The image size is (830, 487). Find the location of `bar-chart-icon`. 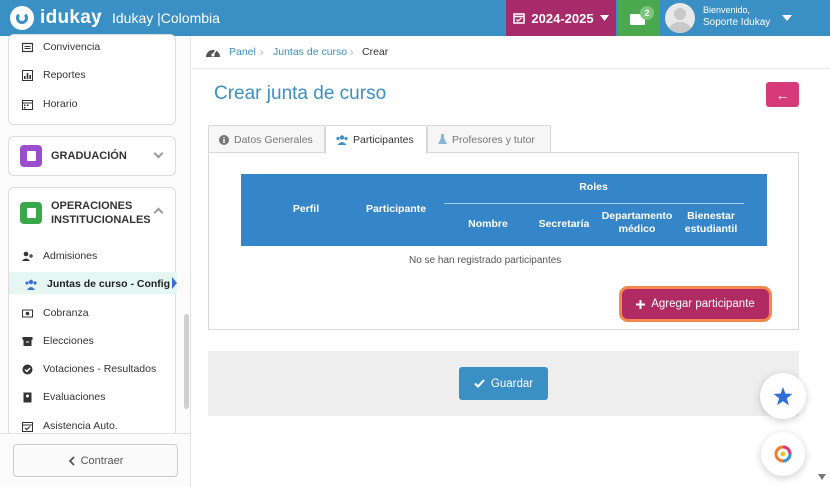

bar-chart-icon is located at coordinates (27, 75).